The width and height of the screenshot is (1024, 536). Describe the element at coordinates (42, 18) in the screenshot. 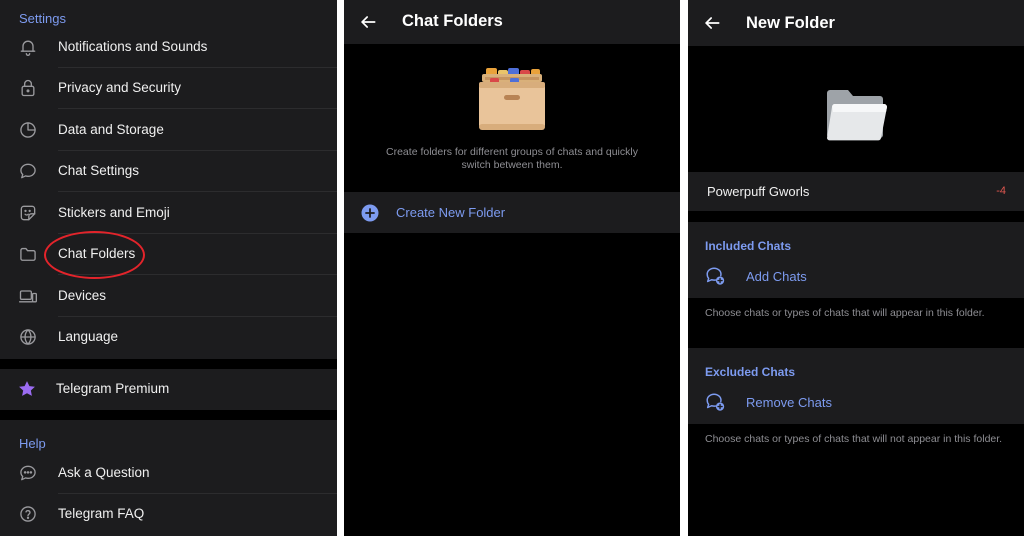

I see `settings-section-title: Settings` at that location.